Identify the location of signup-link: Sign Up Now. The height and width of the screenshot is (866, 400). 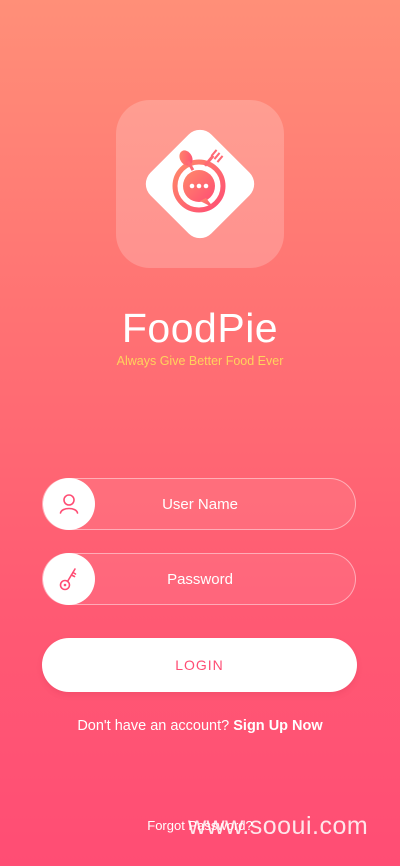
(277, 726).